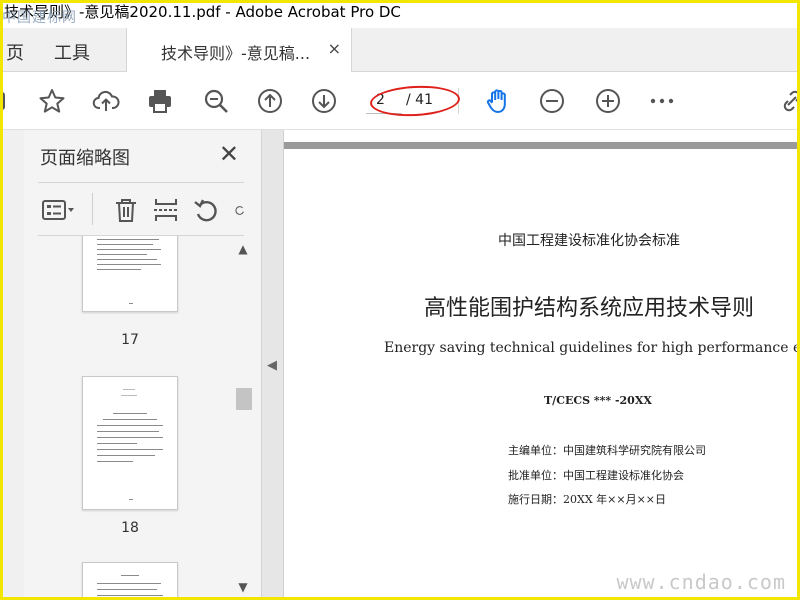 The height and width of the screenshot is (600, 800). I want to click on menu-home: 页, so click(15, 52).